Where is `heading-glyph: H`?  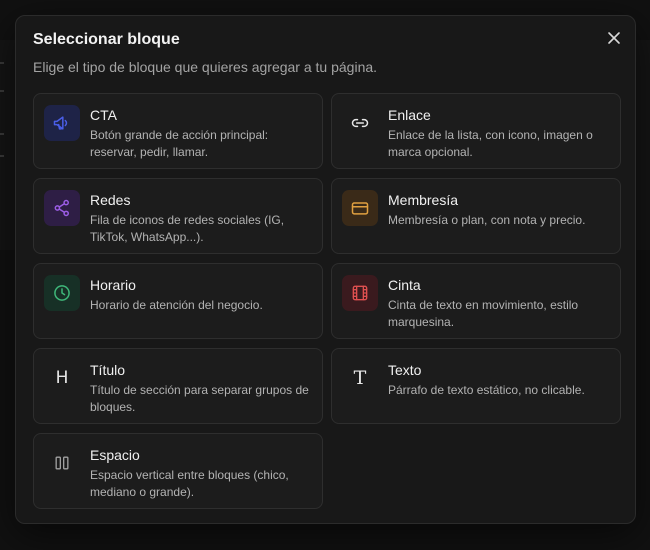
heading-glyph: H is located at coordinates (62, 378).